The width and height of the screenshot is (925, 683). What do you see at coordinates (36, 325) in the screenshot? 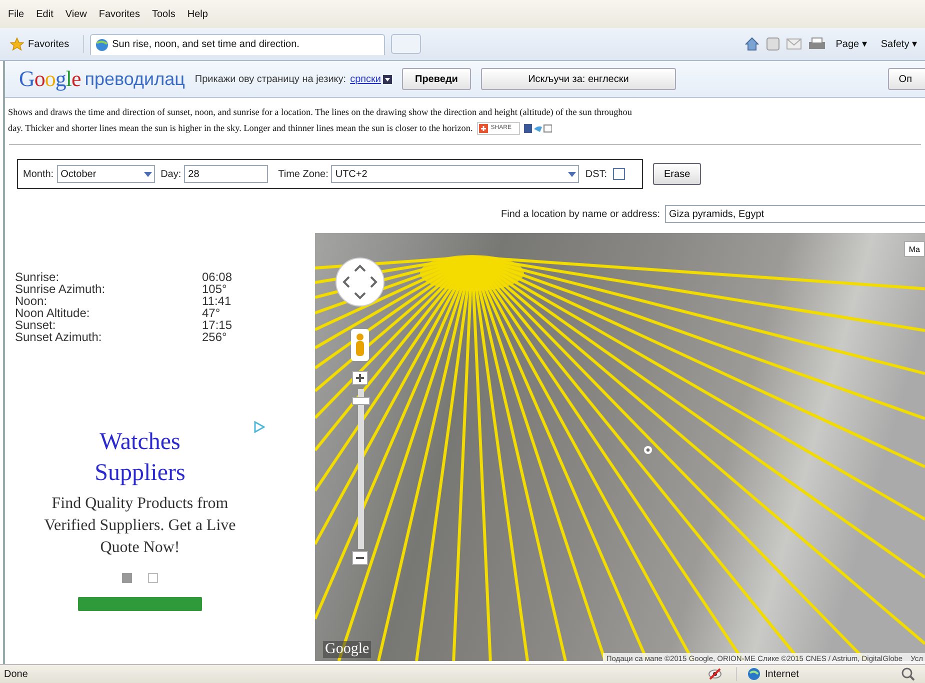
I see `result-label: Sunset:` at bounding box center [36, 325].